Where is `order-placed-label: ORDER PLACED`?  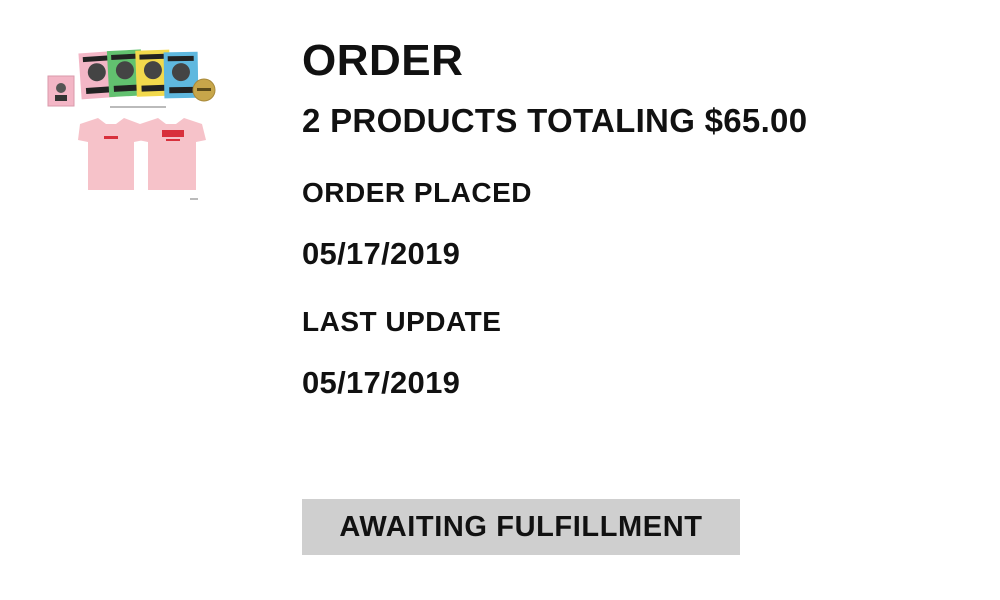
order-placed-label: ORDER PLACED is located at coordinates (417, 192).